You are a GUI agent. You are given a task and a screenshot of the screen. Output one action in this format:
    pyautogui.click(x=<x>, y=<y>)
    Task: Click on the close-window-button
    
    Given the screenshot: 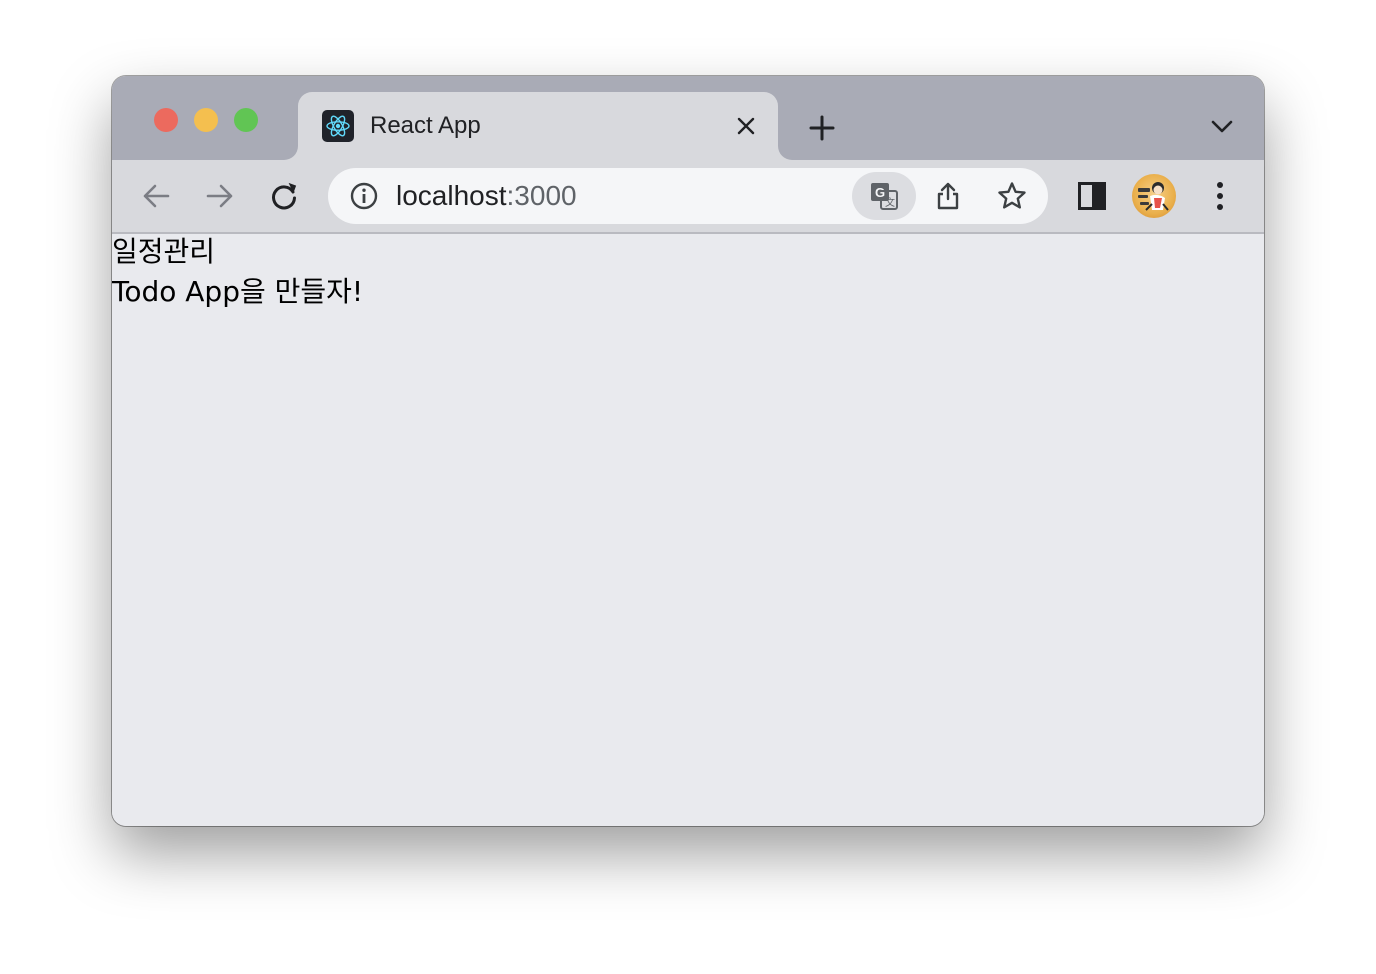 What is the action you would take?
    pyautogui.click(x=166, y=120)
    